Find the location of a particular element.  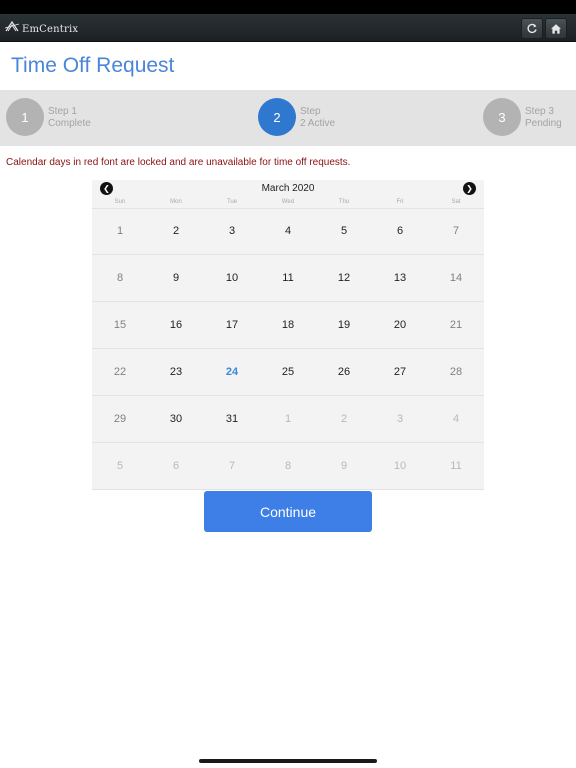

brand-logo: EmCentrix is located at coordinates (41, 27).